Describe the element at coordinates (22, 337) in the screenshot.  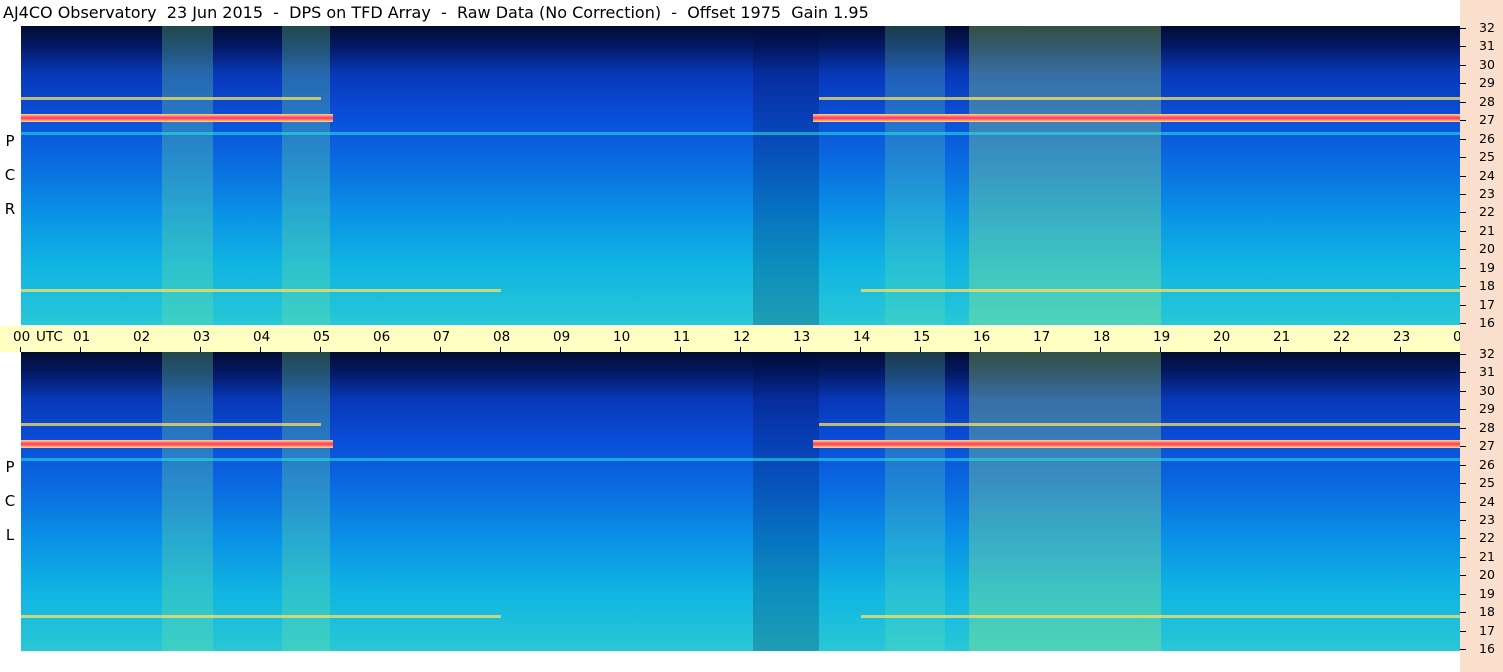
I see `time-tick-label: 00` at that location.